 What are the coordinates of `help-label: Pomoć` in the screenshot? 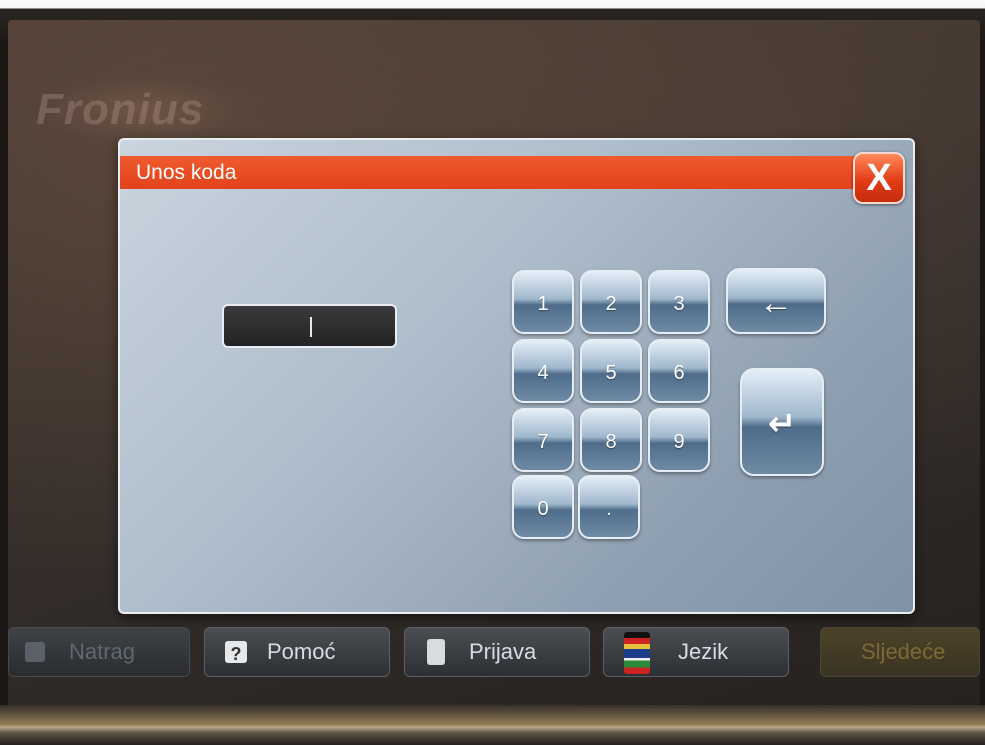 It's located at (301, 651).